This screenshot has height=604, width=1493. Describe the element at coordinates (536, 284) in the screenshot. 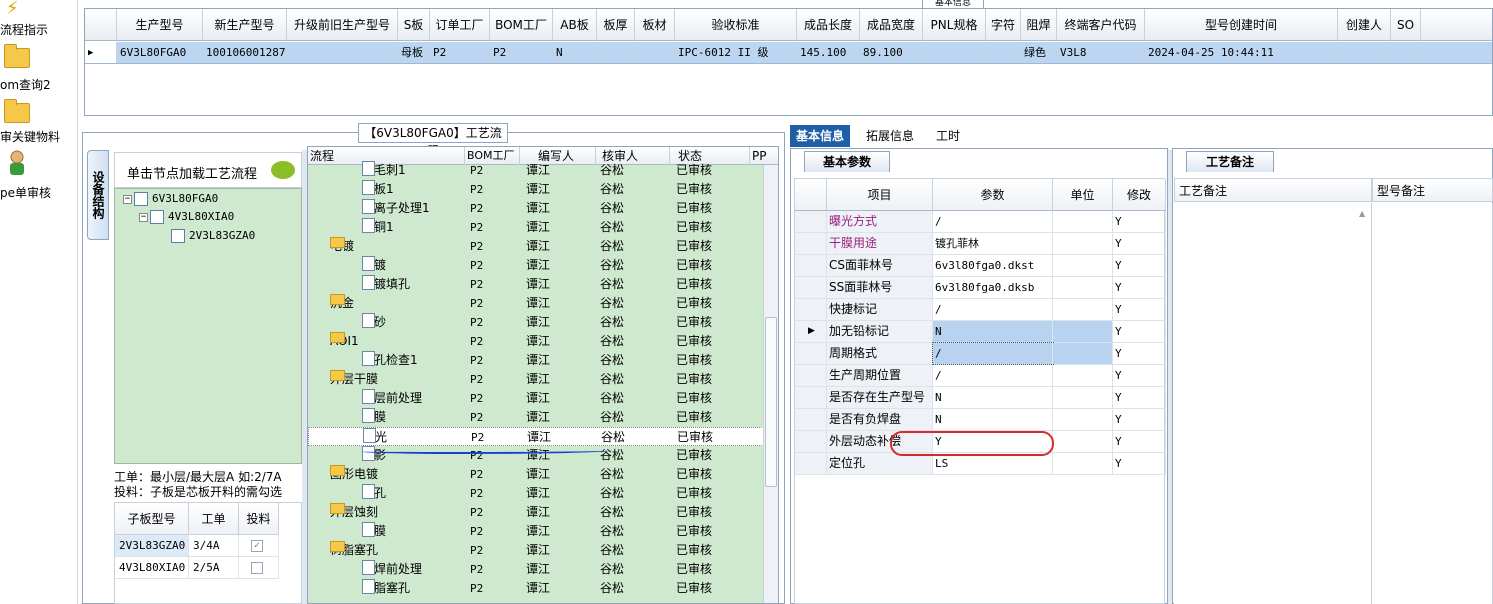

I see `process-row: 电镀填孔 P2 谭江 谷松 已审核` at that location.